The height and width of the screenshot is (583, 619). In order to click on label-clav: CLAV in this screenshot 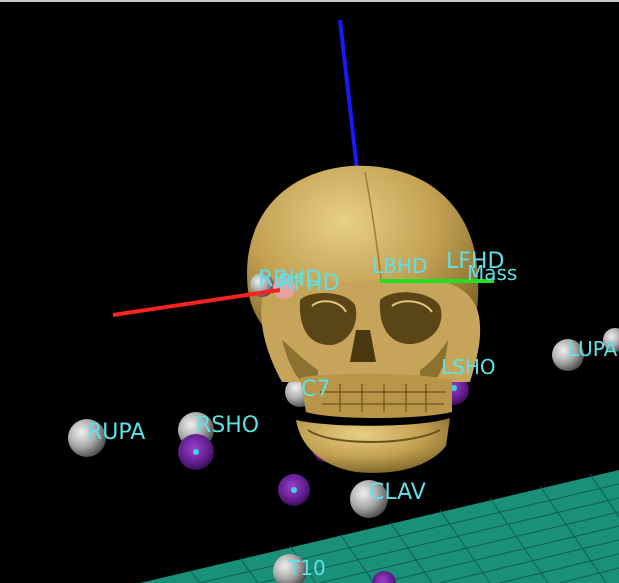, I will do `click(397, 492)`.